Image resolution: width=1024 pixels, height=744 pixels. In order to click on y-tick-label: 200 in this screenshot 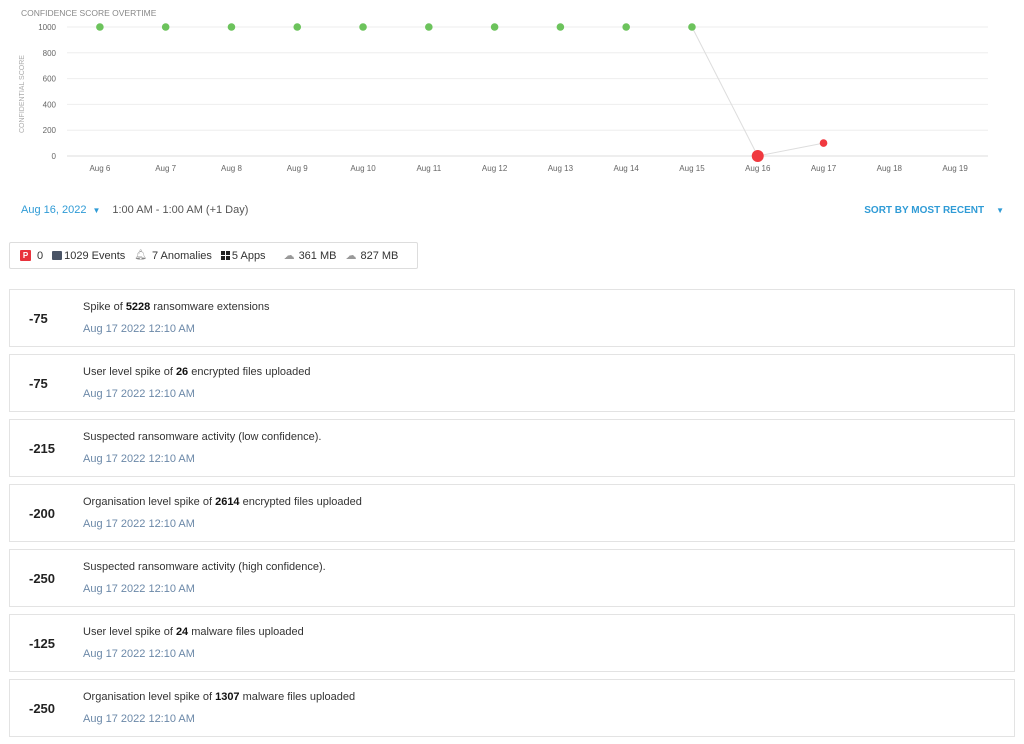, I will do `click(50, 130)`.